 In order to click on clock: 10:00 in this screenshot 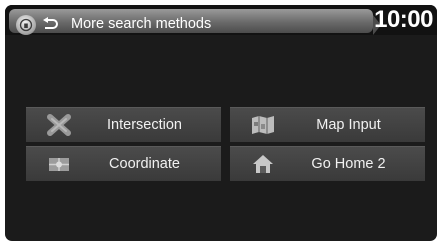, I will do `click(403, 19)`.